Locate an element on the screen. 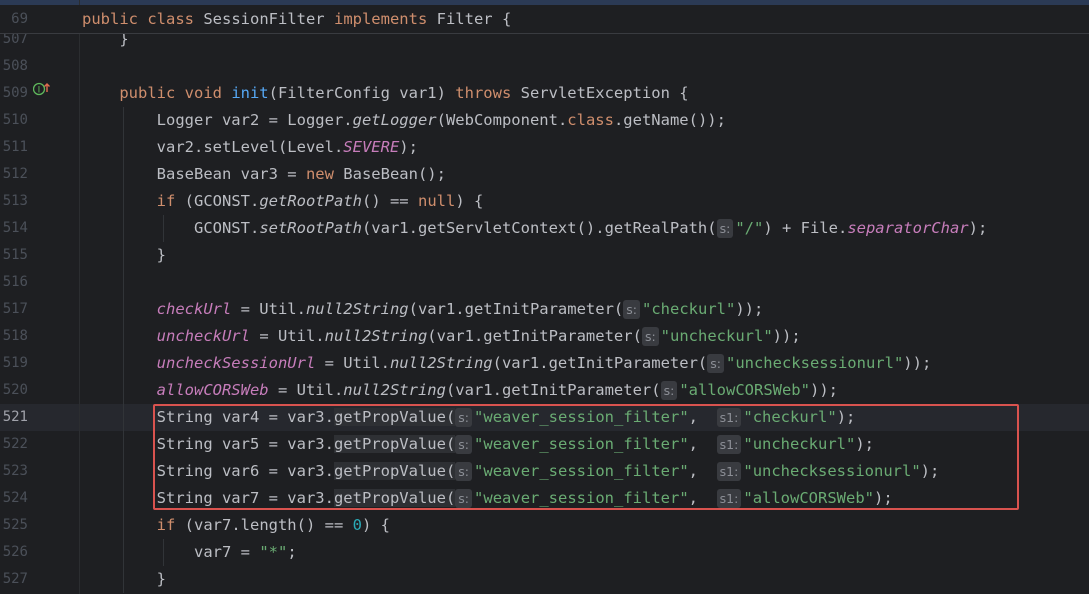 The height and width of the screenshot is (594, 1089). code-token: () == is located at coordinates (389, 201).